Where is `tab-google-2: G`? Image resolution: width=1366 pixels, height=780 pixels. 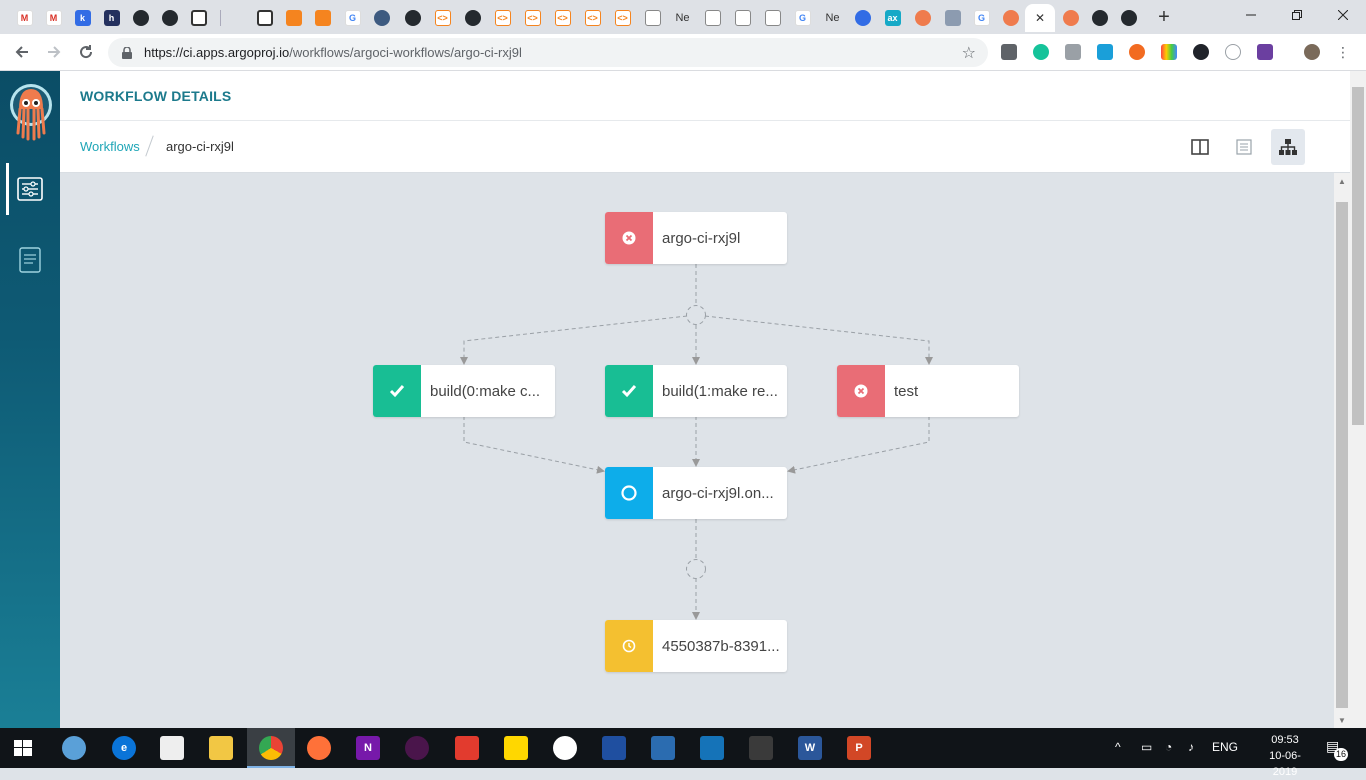
tab-google-2: G is located at coordinates (802, 18).